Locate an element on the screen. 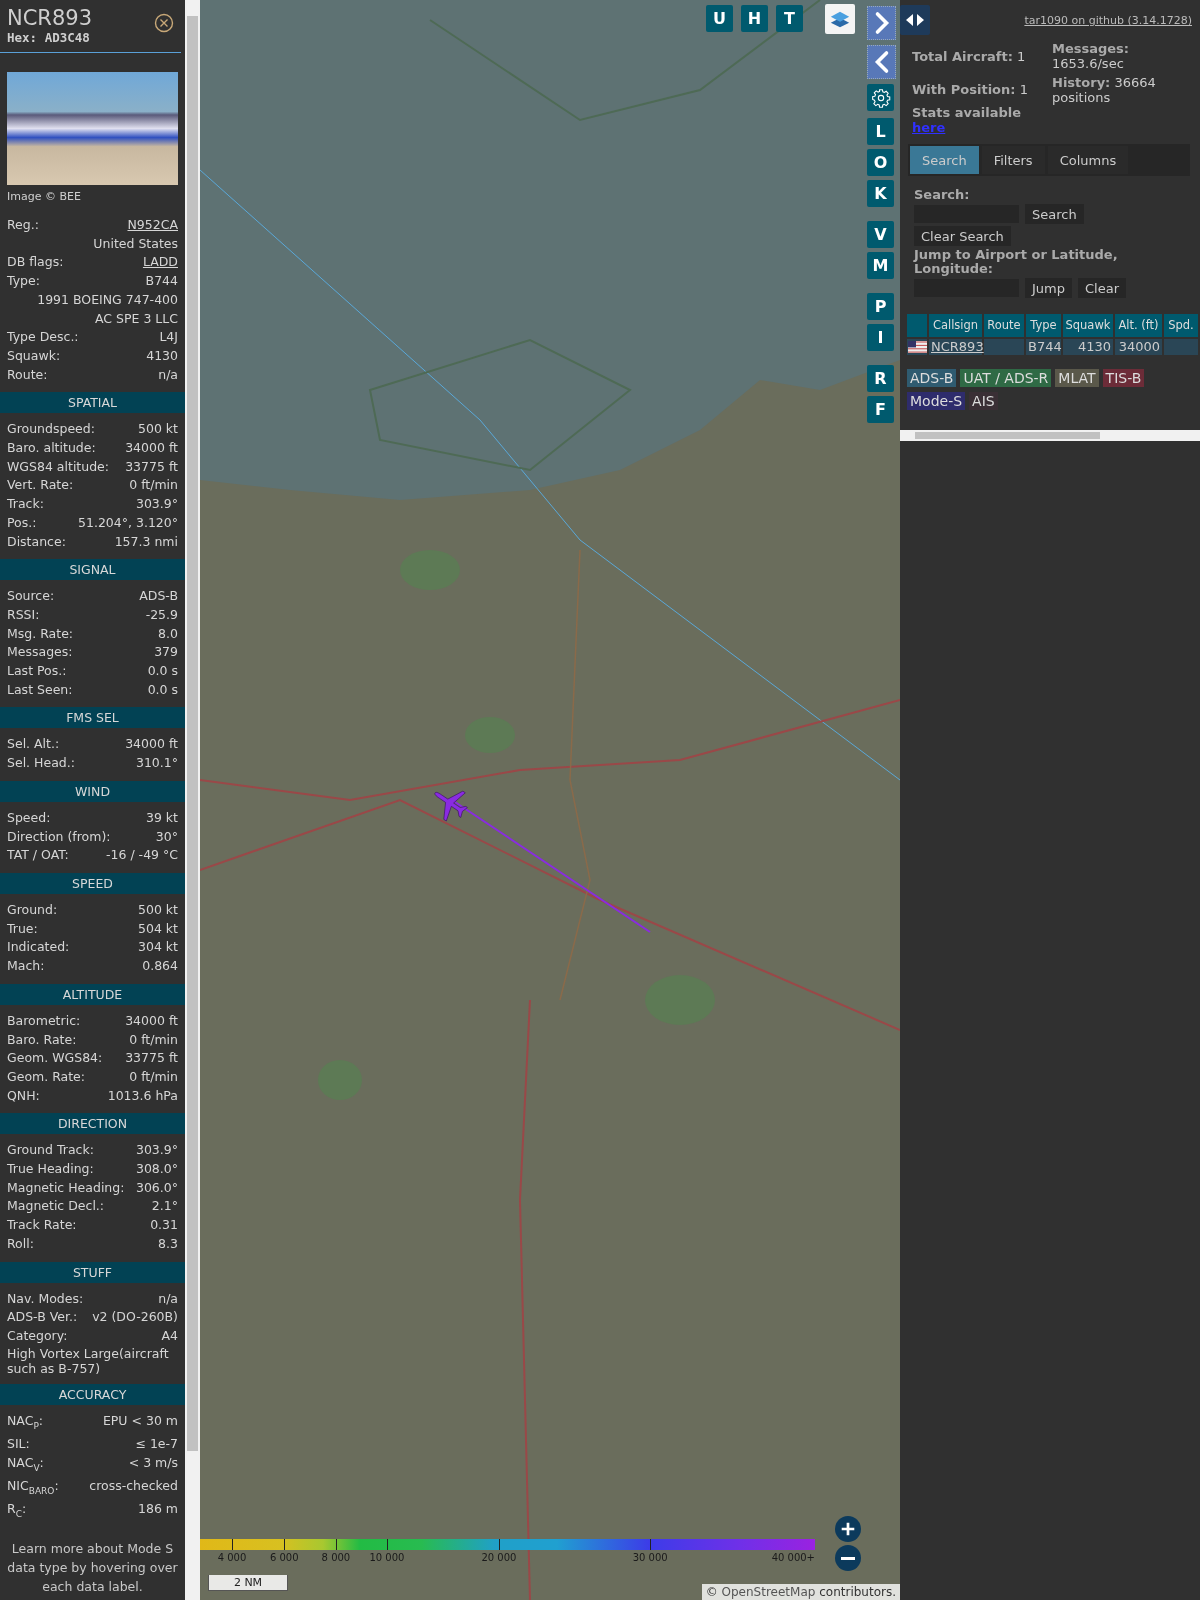 This screenshot has width=1200, height=1600. map-toggle-button: U is located at coordinates (719, 18).